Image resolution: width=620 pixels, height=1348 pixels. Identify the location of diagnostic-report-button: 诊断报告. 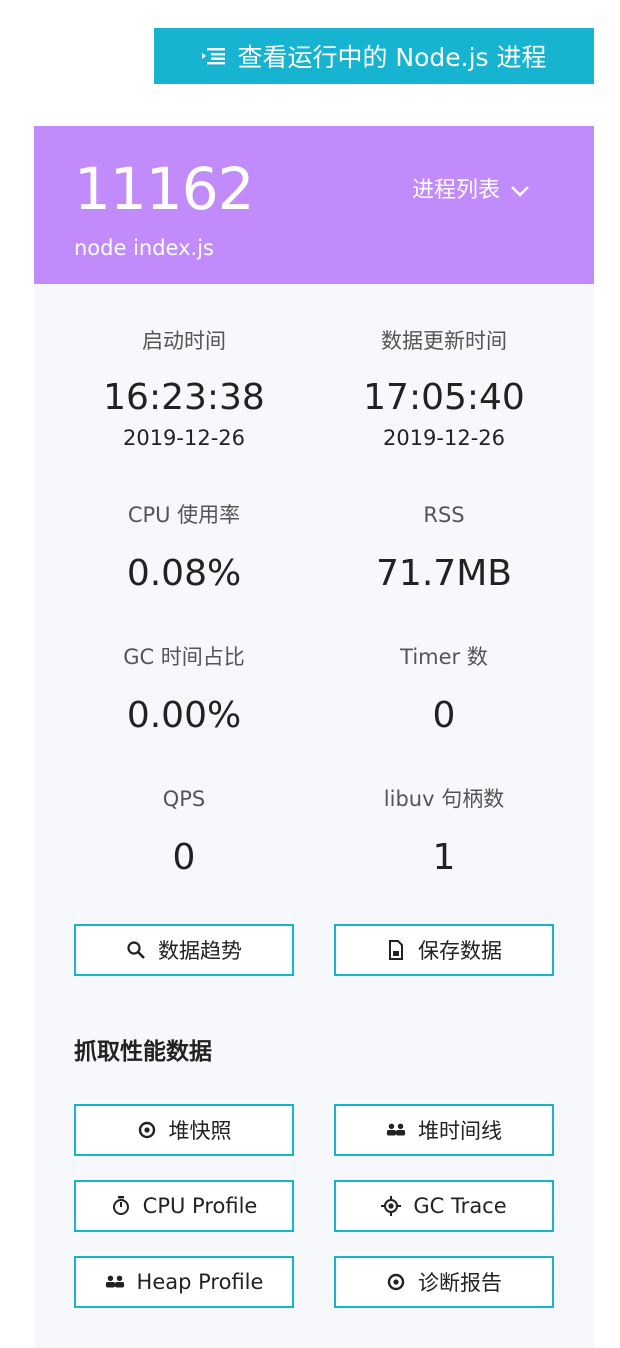
(444, 1282).